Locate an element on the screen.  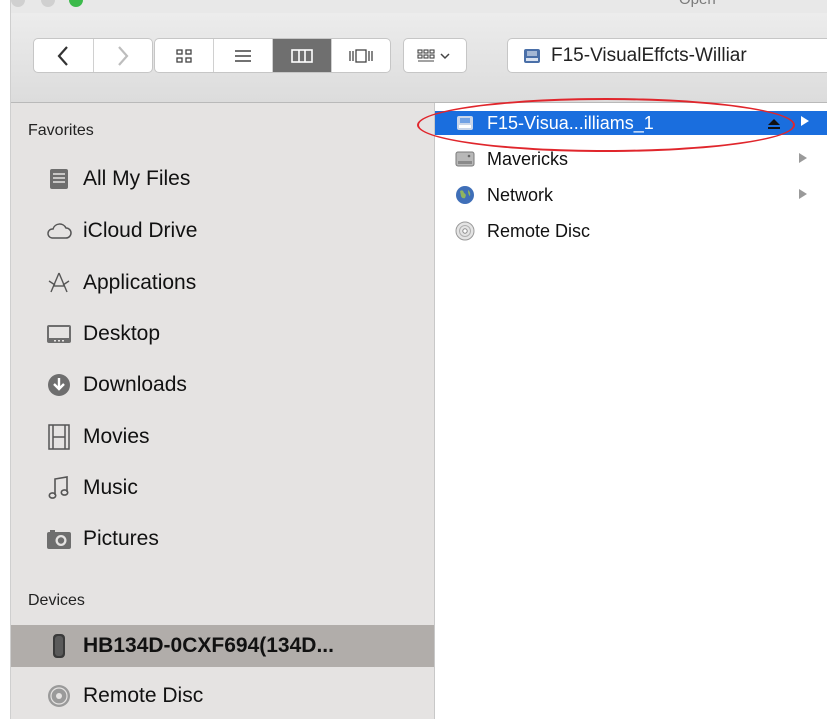
column-item-label: Remote Disc is located at coordinates (539, 230).